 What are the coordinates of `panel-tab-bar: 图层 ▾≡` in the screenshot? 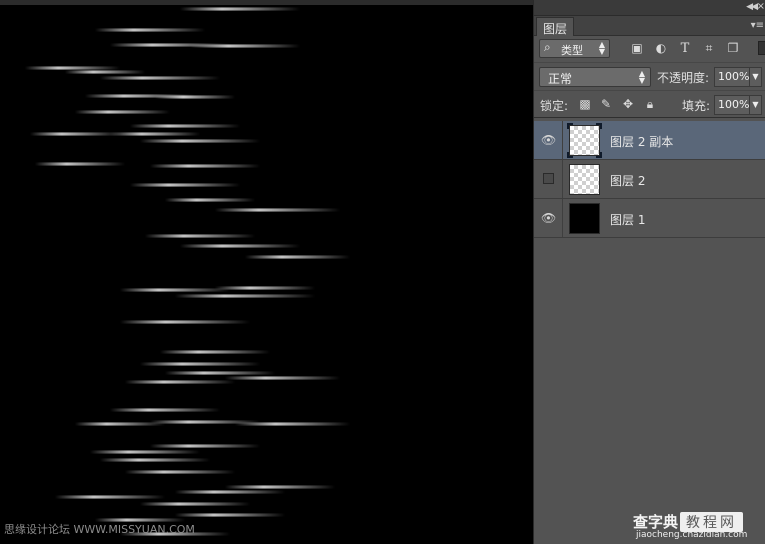 It's located at (649, 26).